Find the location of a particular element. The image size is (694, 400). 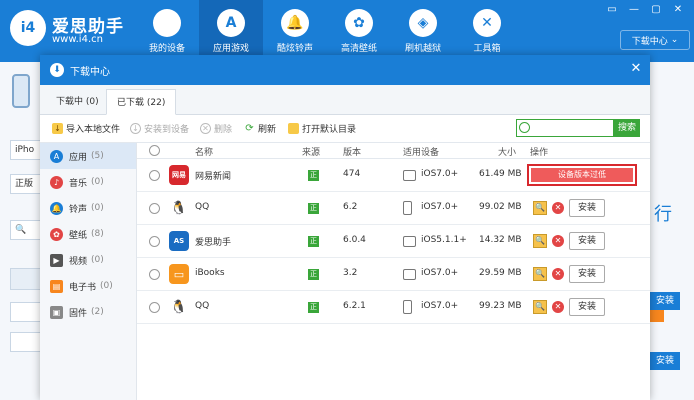

column-device: 适用设备 is located at coordinates (421, 153).